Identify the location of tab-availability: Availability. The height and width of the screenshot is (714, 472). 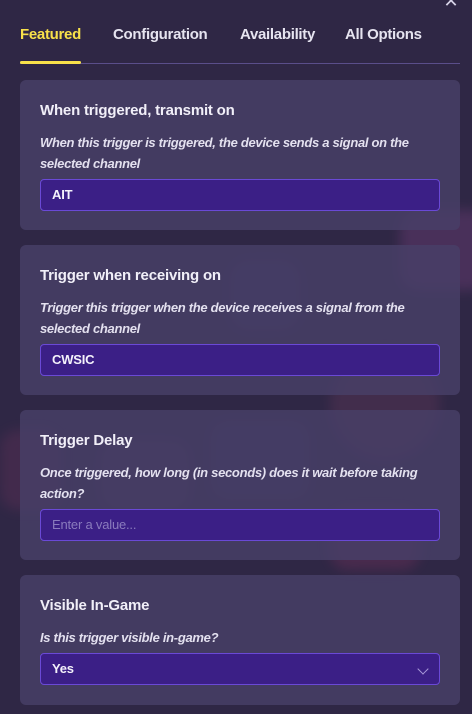
(277, 34).